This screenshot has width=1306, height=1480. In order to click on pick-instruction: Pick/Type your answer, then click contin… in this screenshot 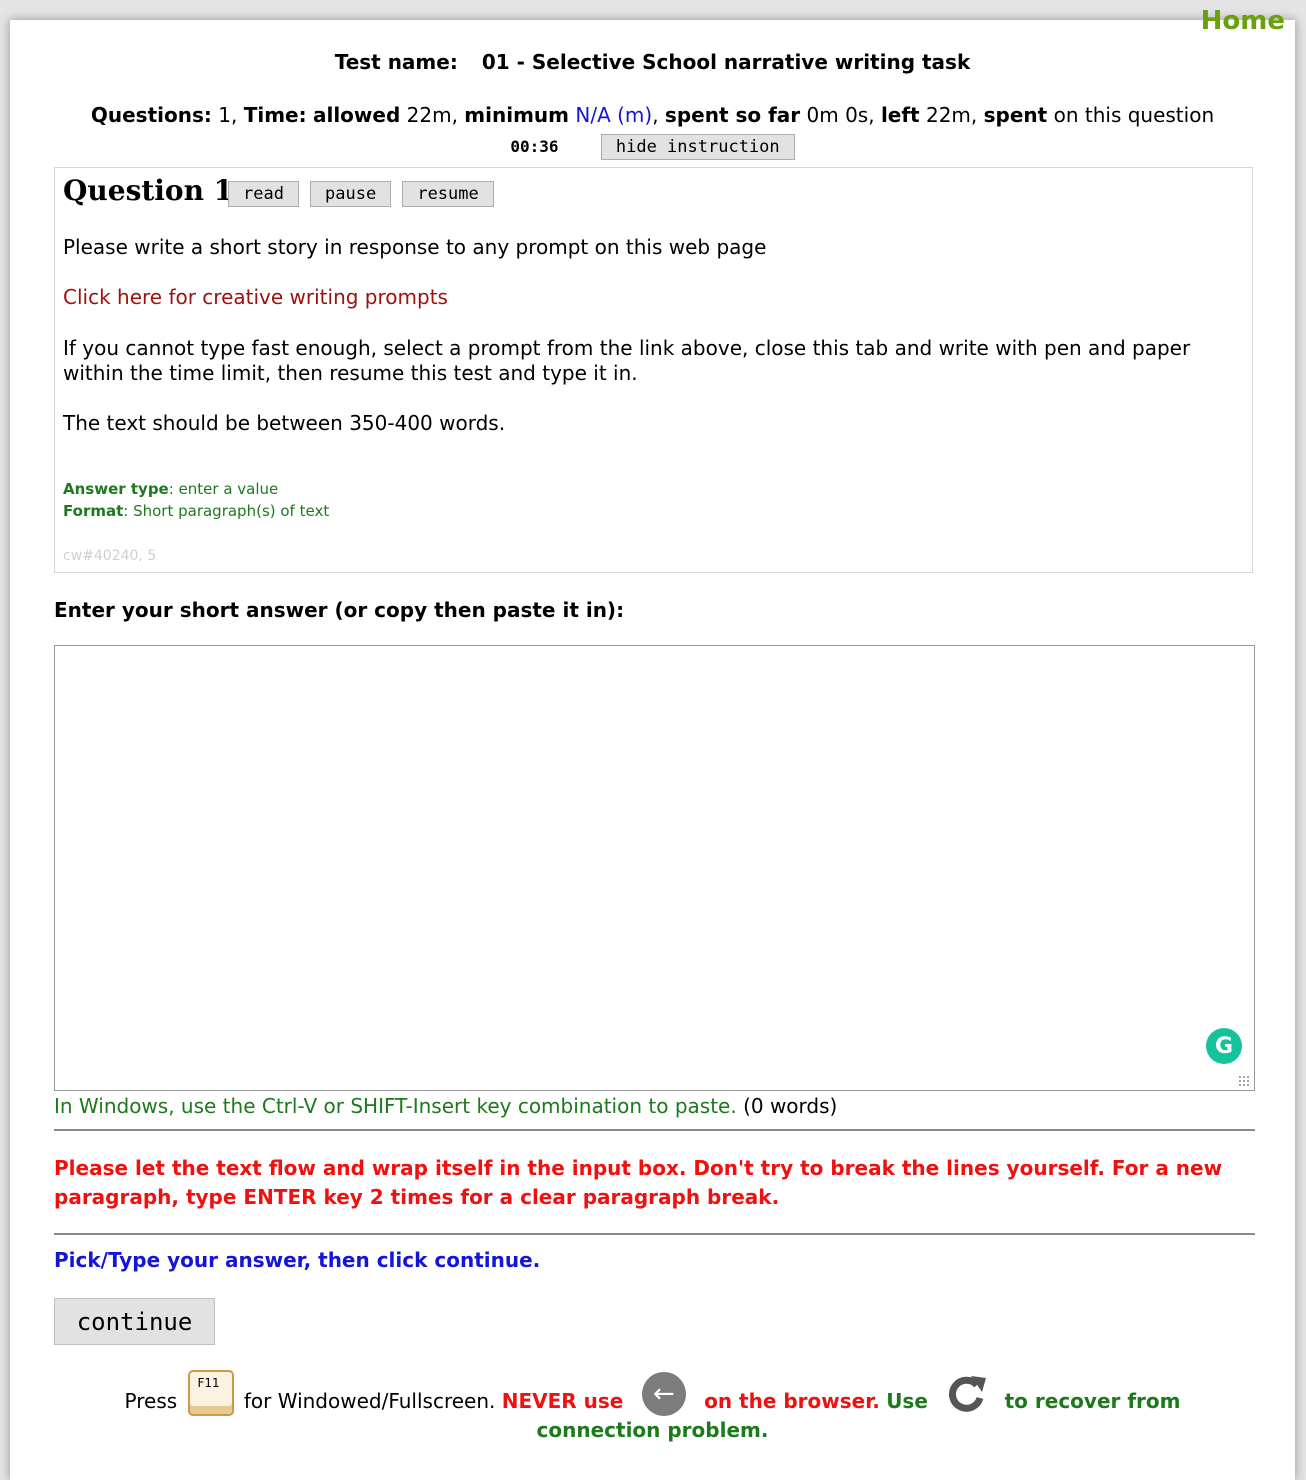, I will do `click(297, 1260)`.